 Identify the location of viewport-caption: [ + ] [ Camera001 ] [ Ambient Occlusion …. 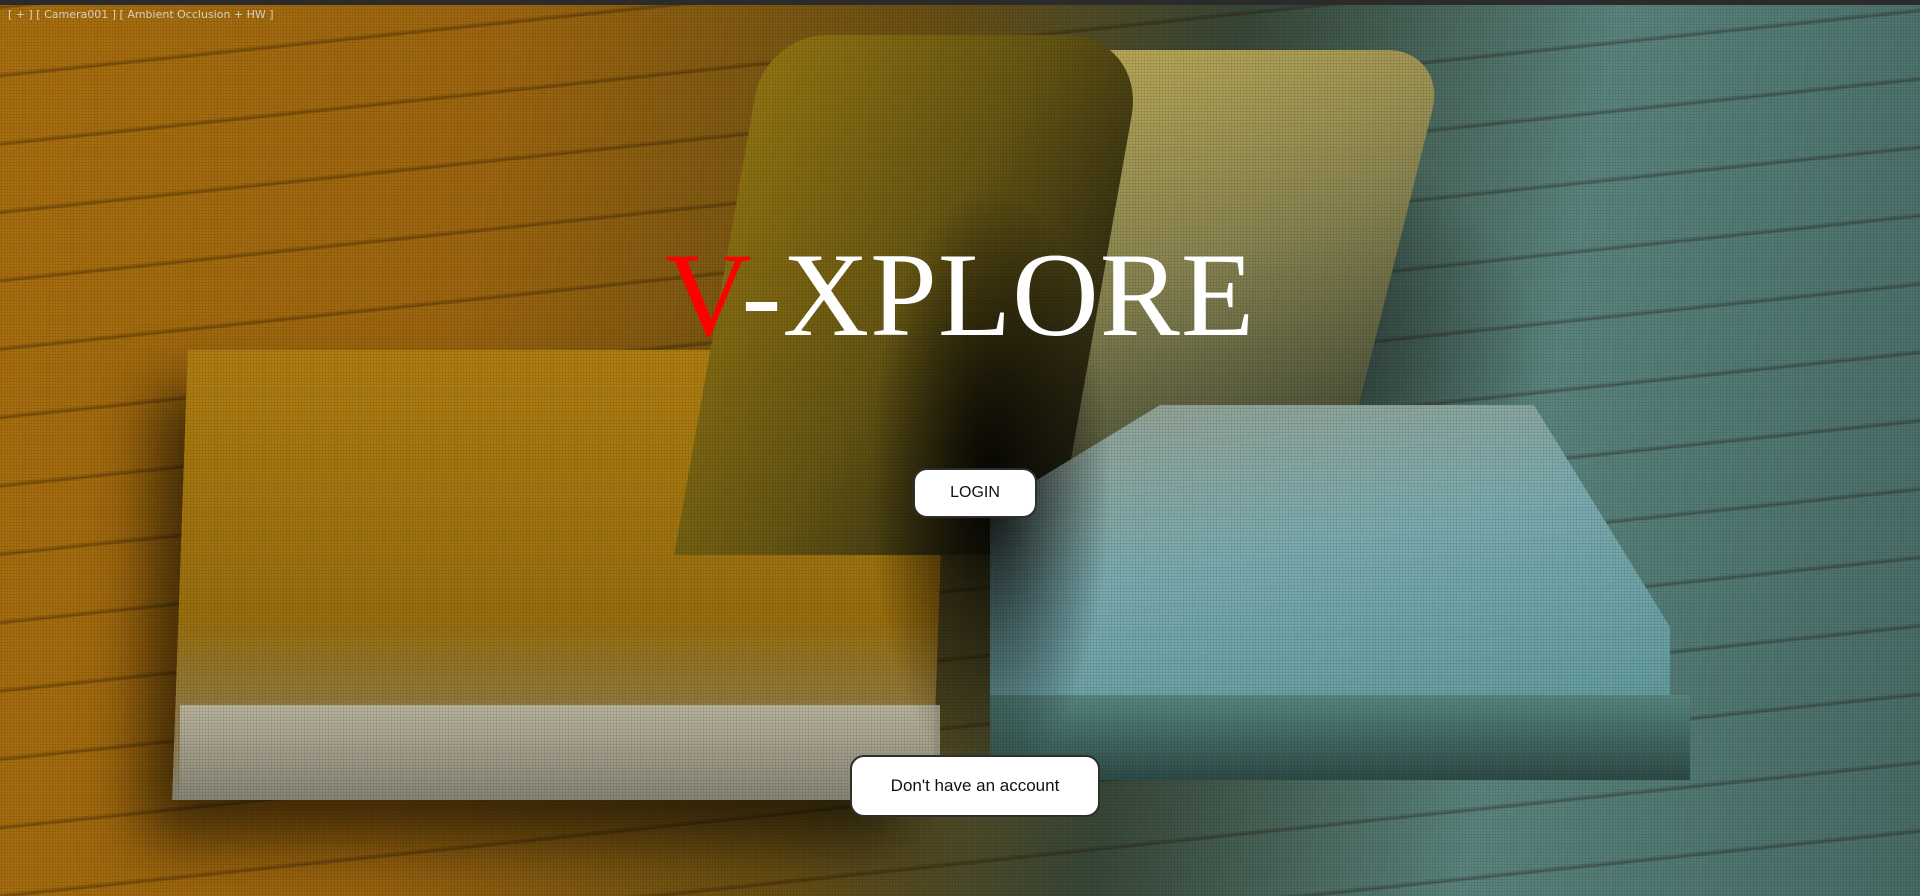
(141, 14).